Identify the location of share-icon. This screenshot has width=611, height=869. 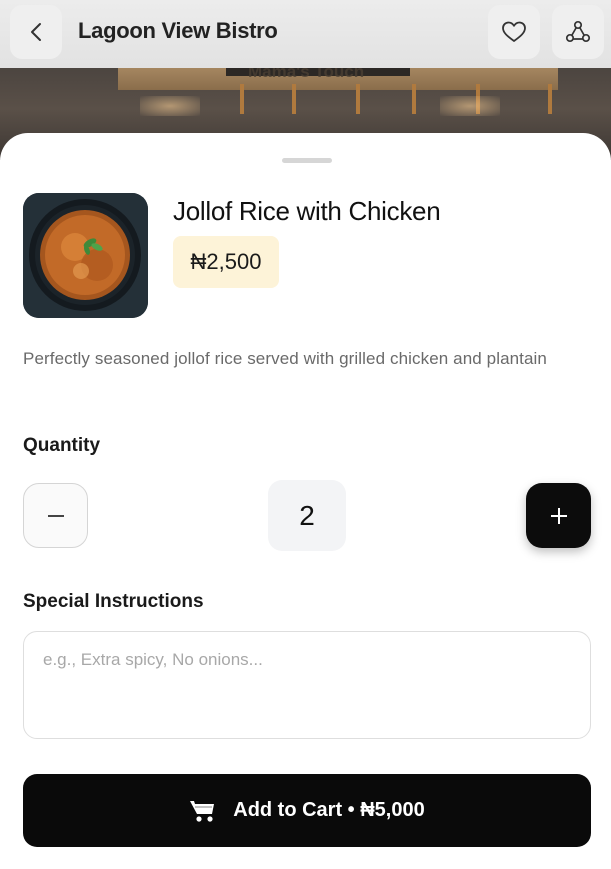
(578, 31).